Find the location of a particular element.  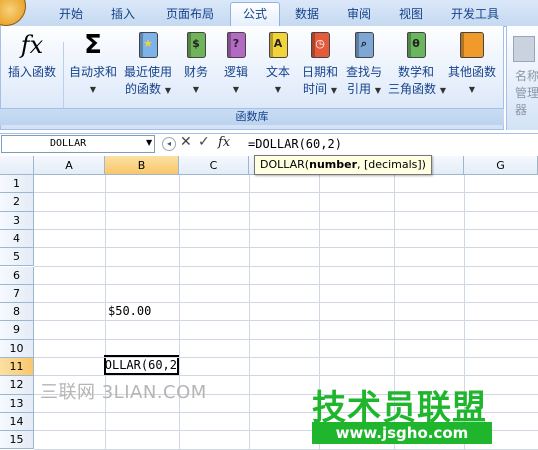

tab-insert: 插入 is located at coordinates (123, 14).